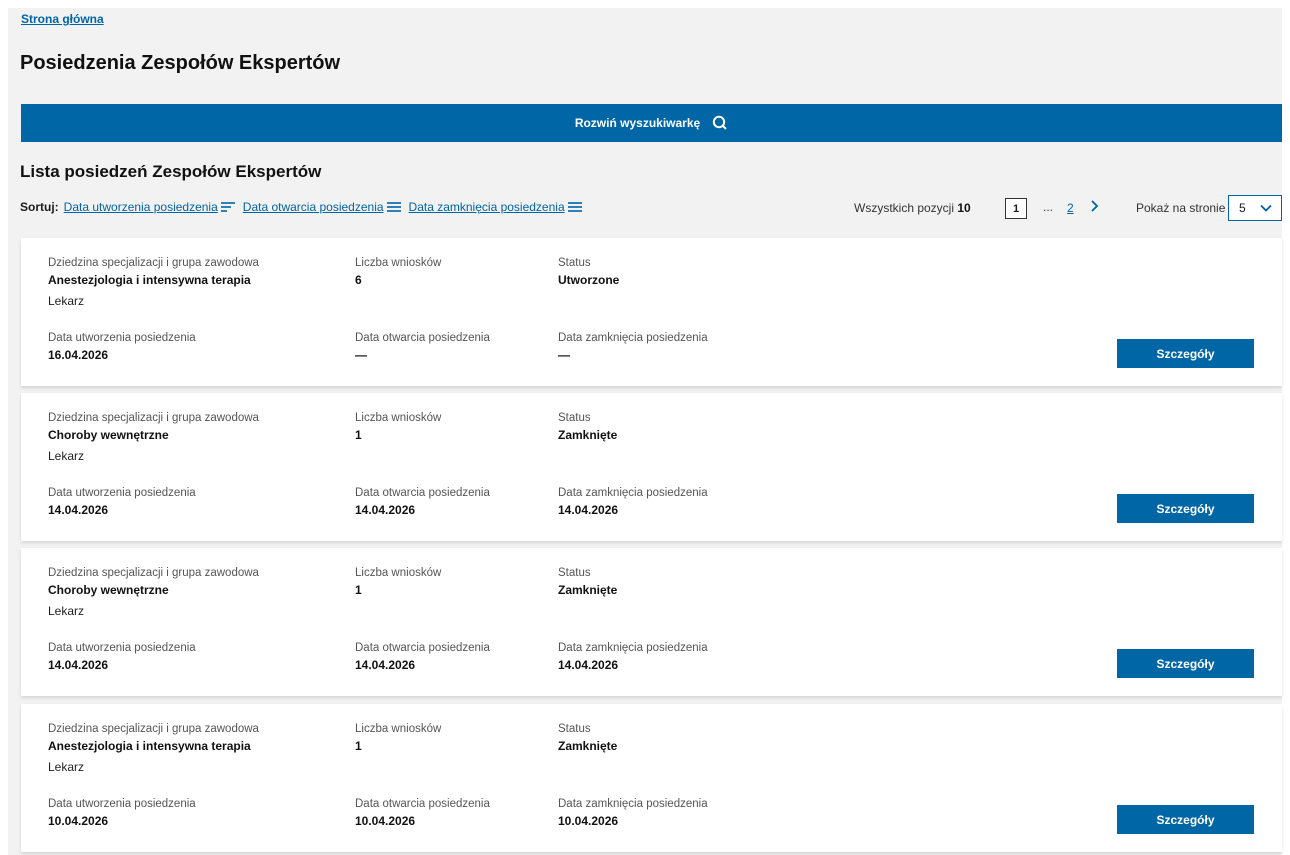  What do you see at coordinates (633, 347) in the screenshot?
I see `closed-date-field: Data zamknięcia posiedzenia —` at bounding box center [633, 347].